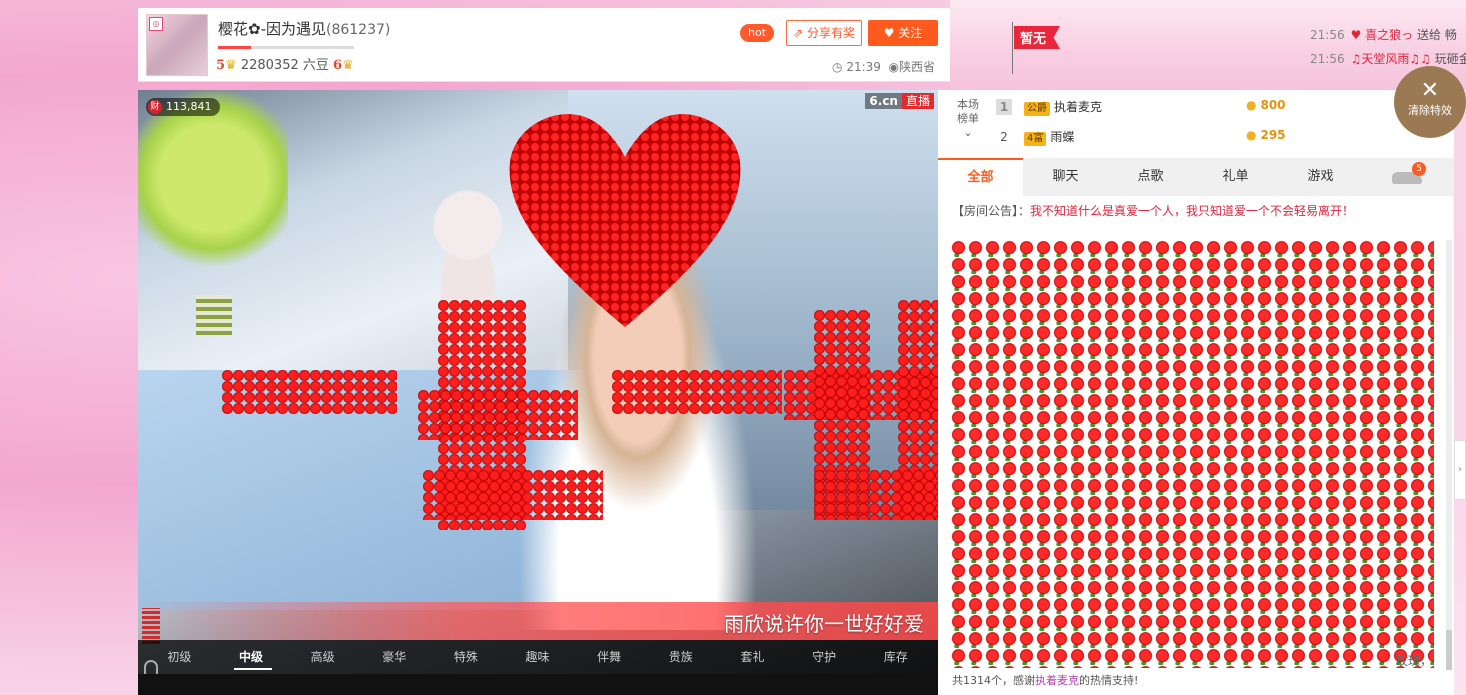 This screenshot has height=695, width=1466. Describe the element at coordinates (214, 315) in the screenshot. I see `tree-pot` at that location.